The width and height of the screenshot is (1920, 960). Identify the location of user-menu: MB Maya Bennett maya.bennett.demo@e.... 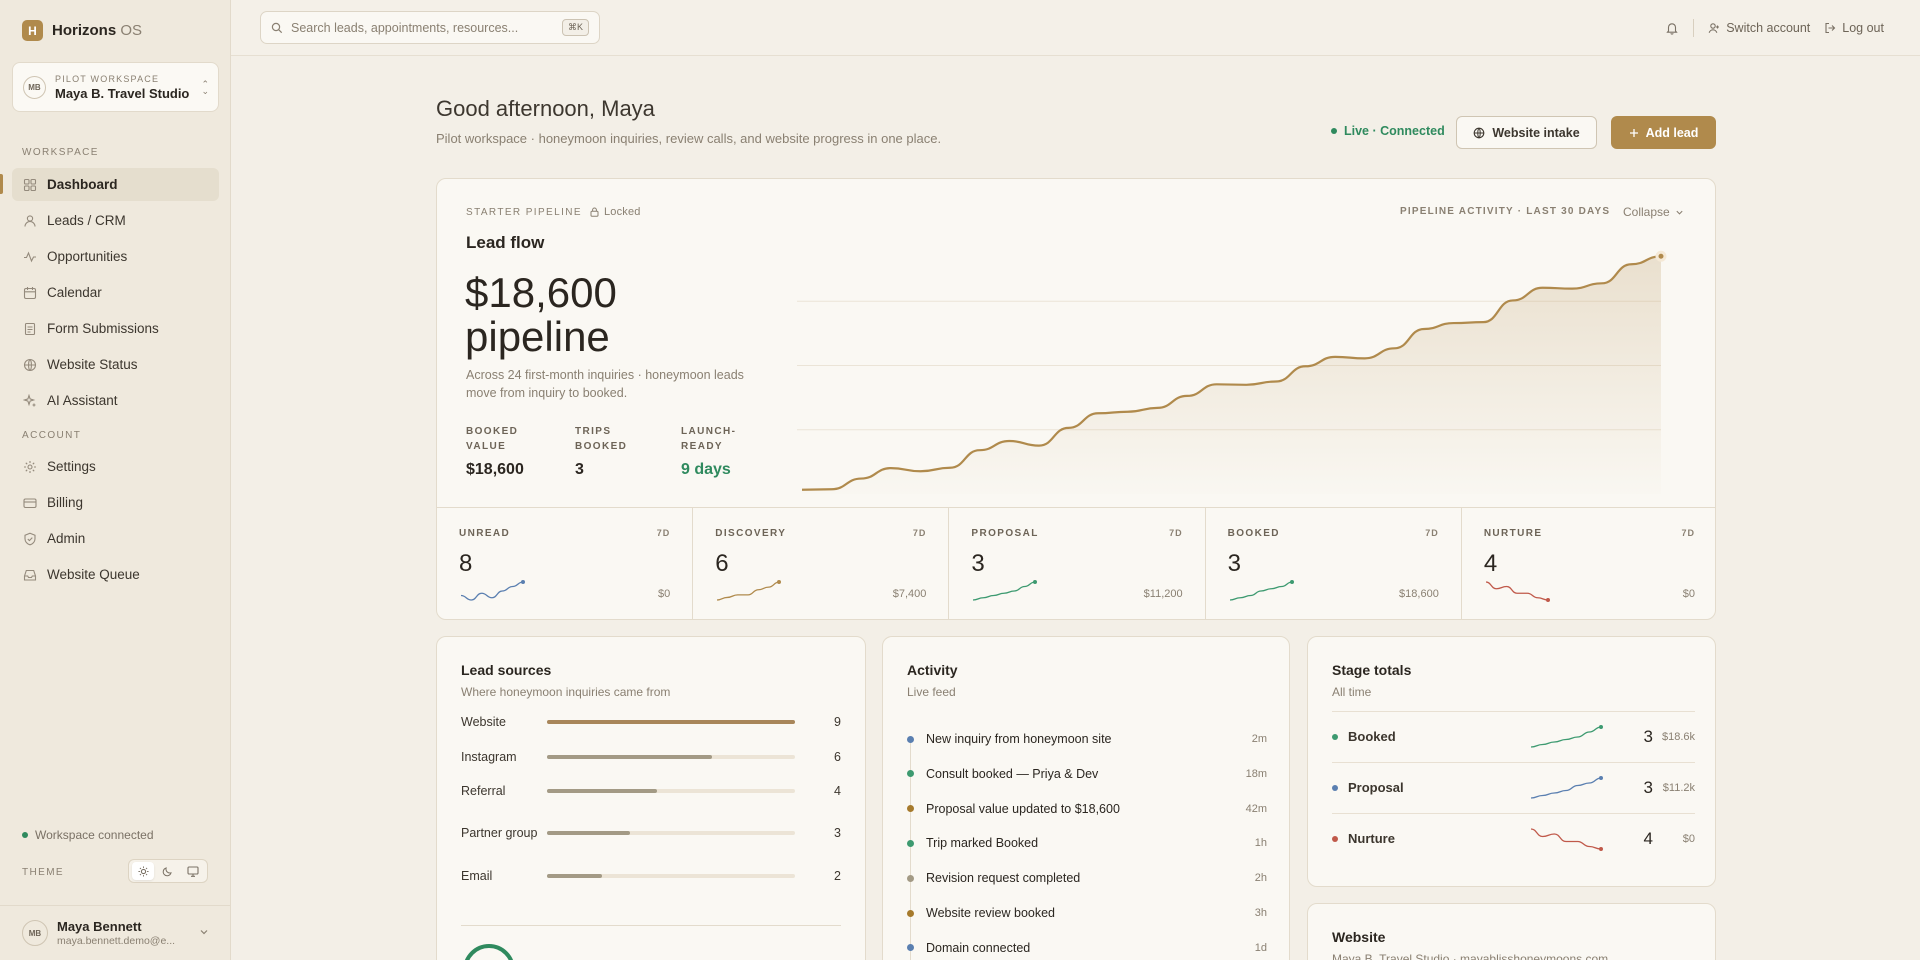
(115, 932).